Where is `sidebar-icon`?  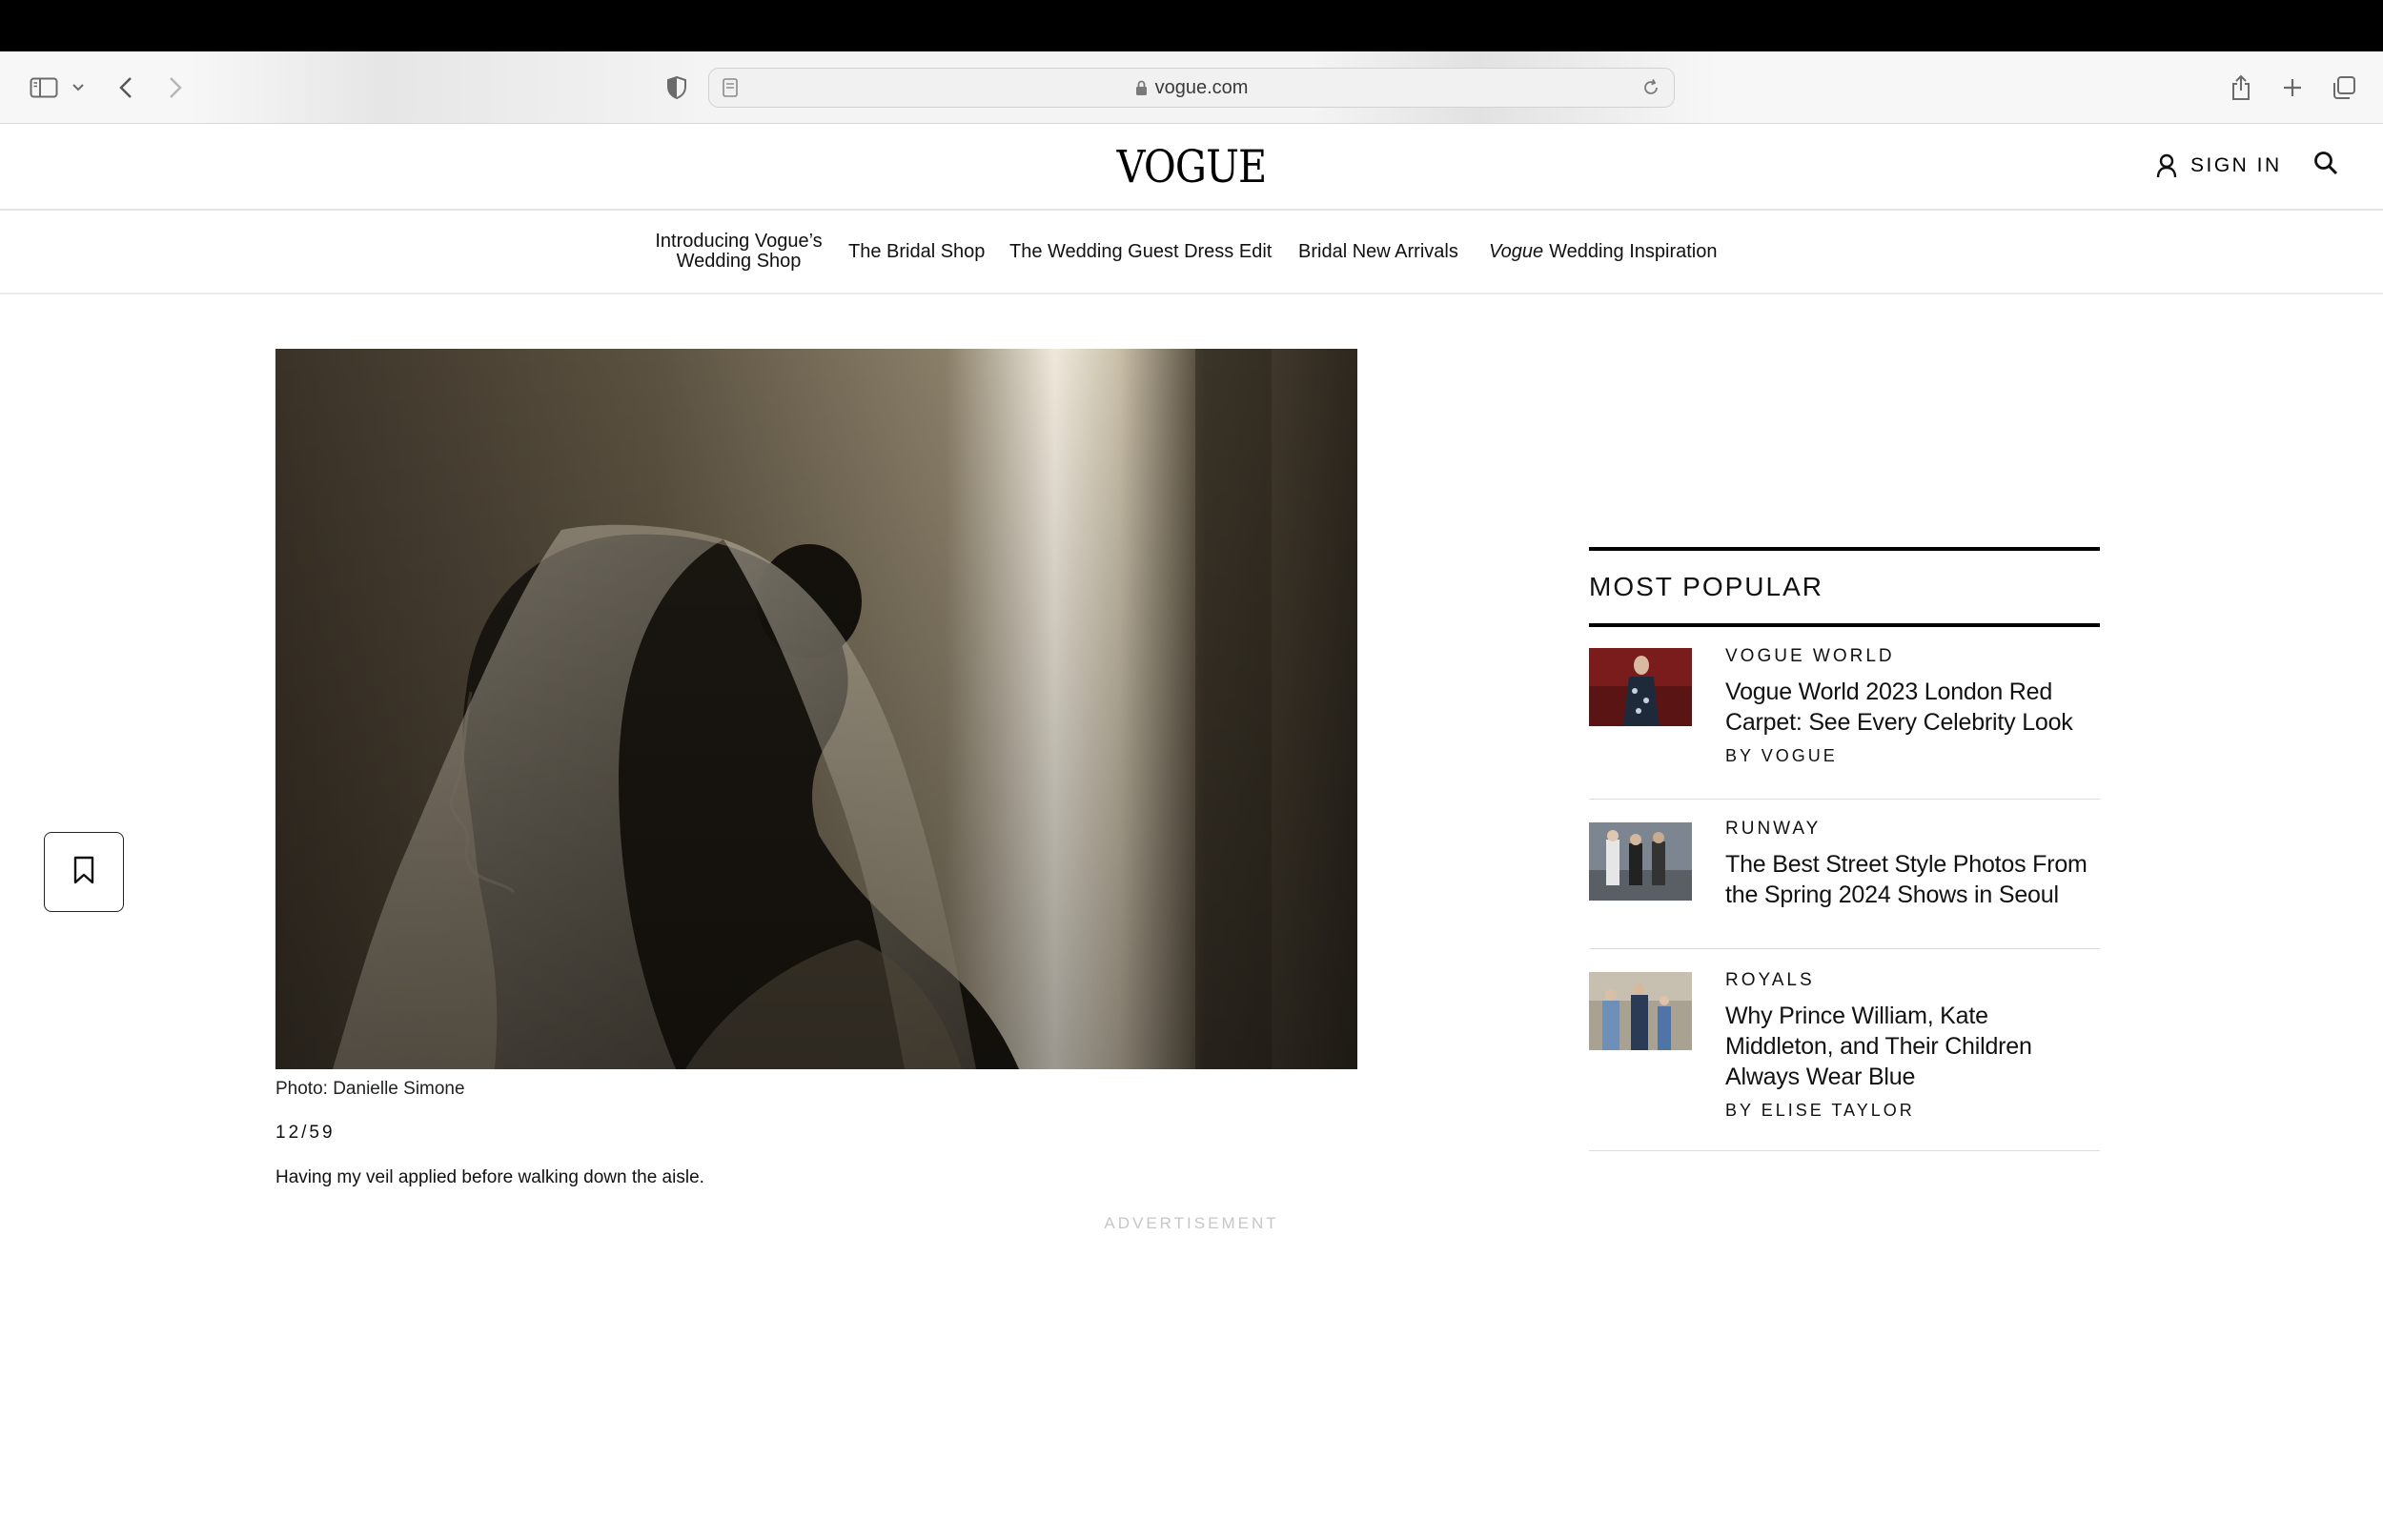 sidebar-icon is located at coordinates (44, 87).